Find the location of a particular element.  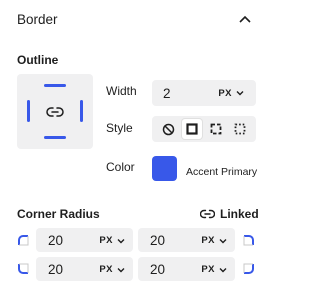

bottom-right-unit-select: PX is located at coordinates (214, 269).